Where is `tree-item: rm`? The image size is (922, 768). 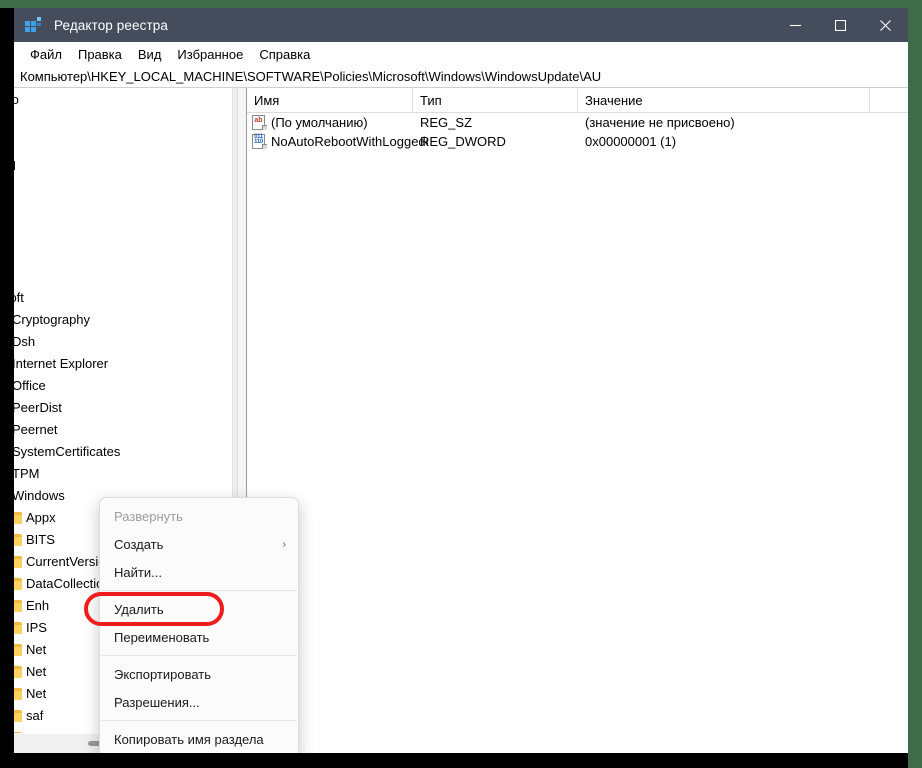
tree-item: rm is located at coordinates (123, 253).